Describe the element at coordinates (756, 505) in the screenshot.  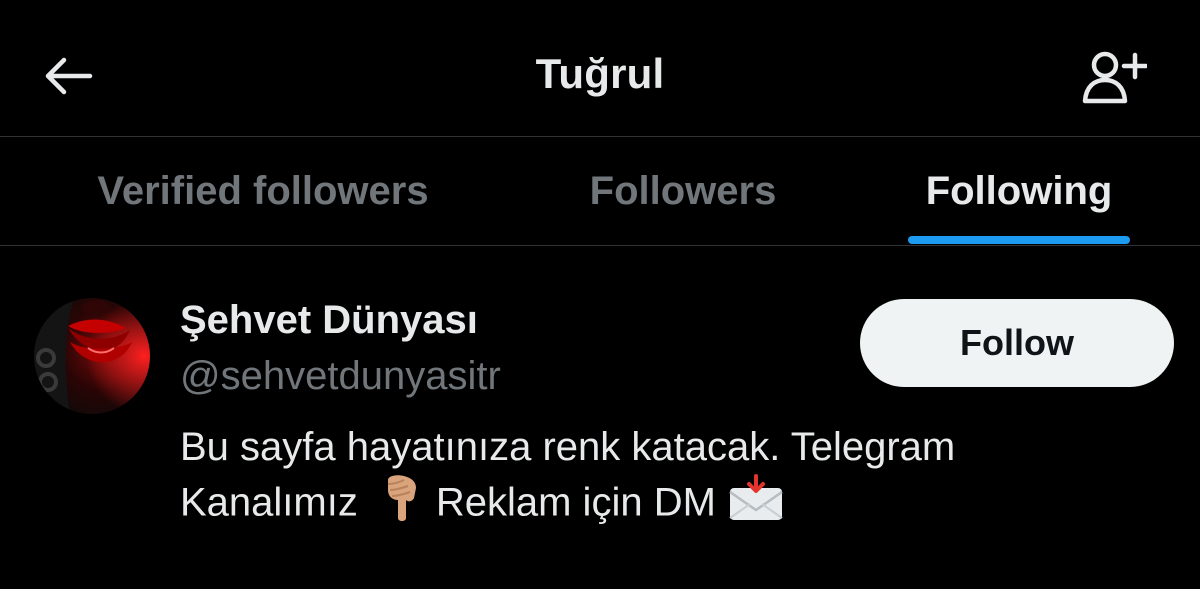
I see `inbox-mail-icon` at that location.